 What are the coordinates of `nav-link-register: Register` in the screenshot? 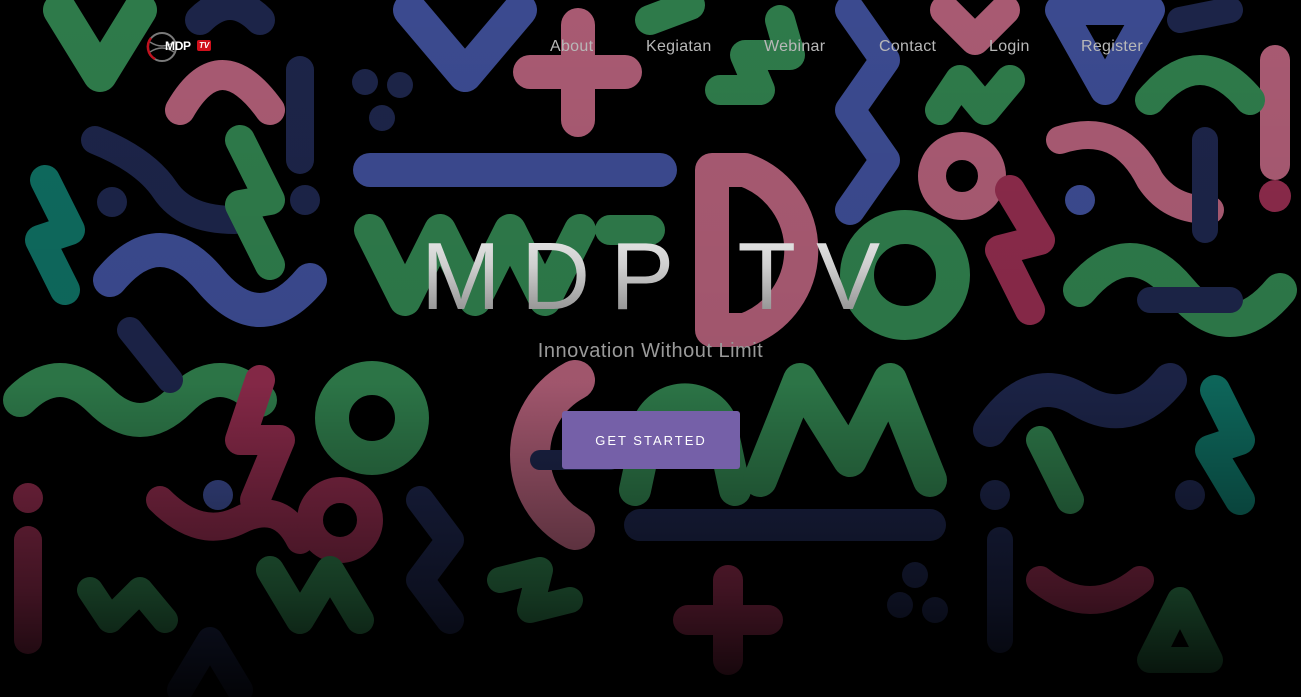 It's located at (1112, 47).